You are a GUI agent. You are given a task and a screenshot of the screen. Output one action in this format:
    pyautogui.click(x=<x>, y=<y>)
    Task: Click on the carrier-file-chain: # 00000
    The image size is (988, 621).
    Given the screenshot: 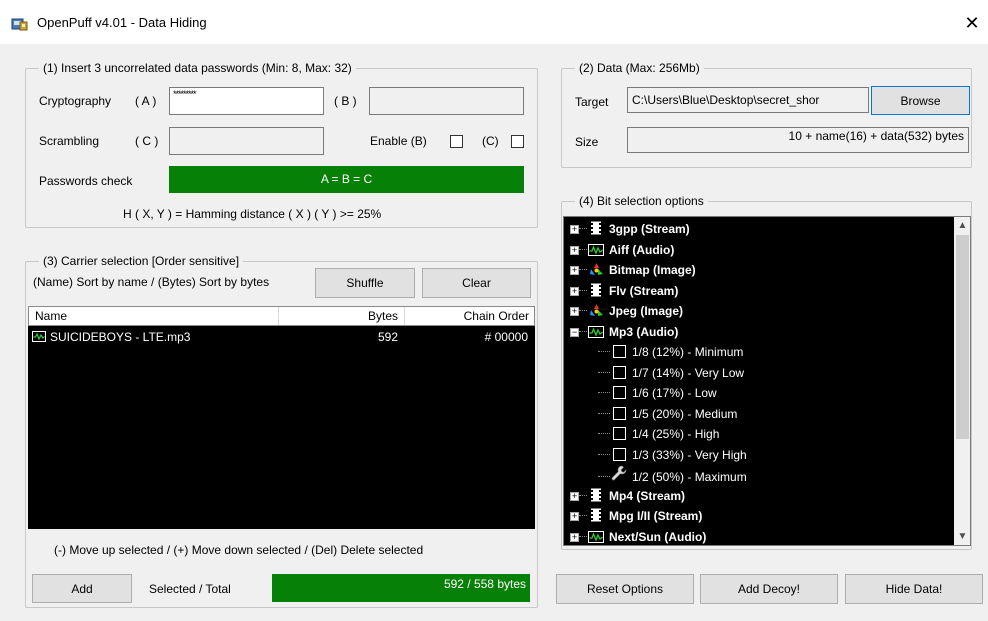 What is the action you would take?
    pyautogui.click(x=506, y=337)
    